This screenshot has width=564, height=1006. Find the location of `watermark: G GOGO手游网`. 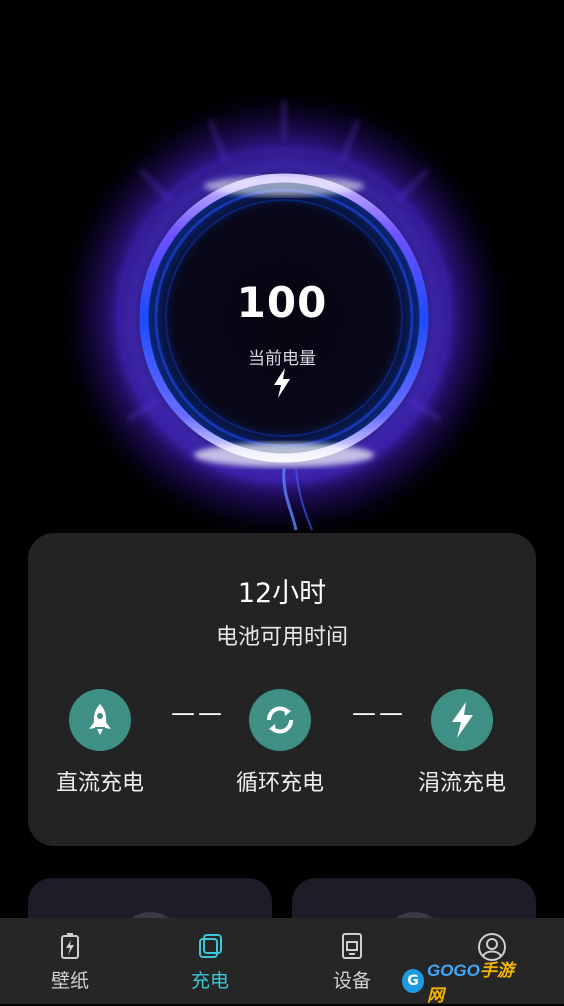

watermark: G GOGO手游网 is located at coordinates (462, 983).